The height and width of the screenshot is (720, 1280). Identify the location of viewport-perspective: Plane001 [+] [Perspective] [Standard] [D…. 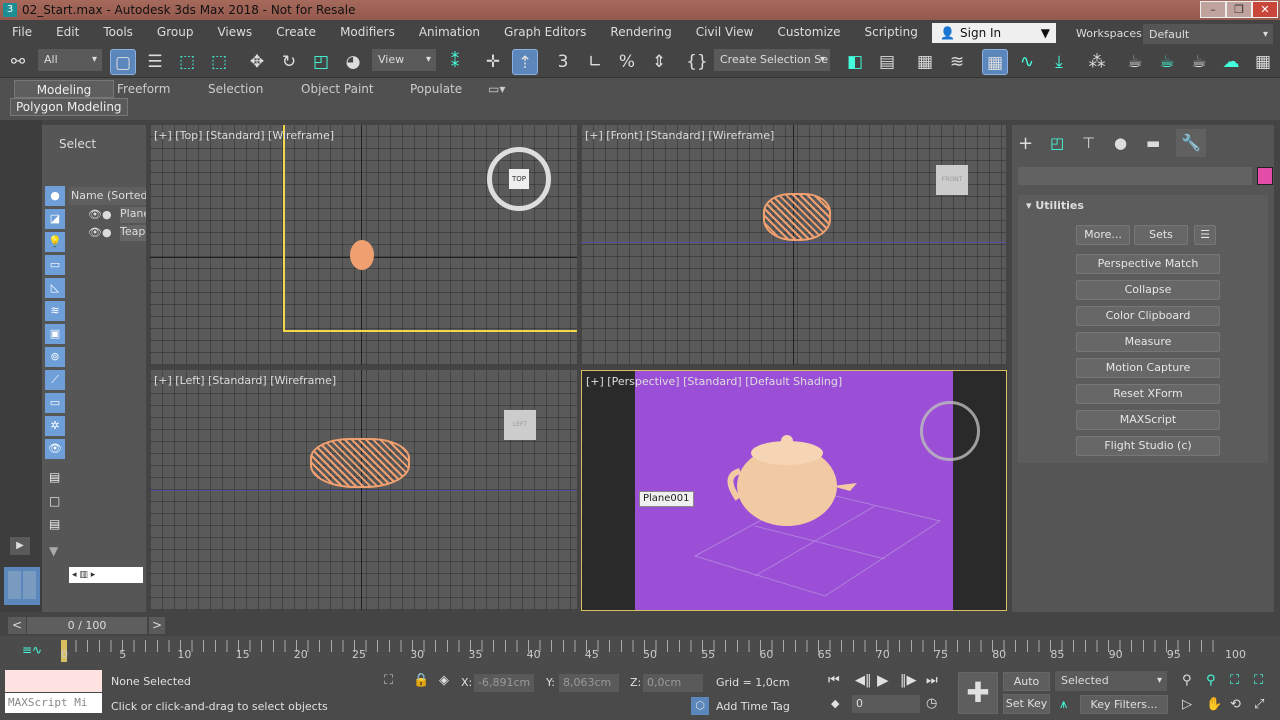
(794, 490).